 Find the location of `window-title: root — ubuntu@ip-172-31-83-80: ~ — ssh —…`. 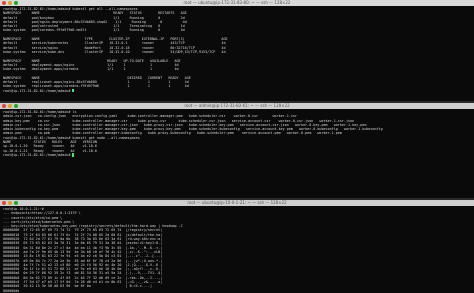

window-title: root — ubuntu@ip-172-31-83-80: ~ — ssh —… is located at coordinates (237, 2).